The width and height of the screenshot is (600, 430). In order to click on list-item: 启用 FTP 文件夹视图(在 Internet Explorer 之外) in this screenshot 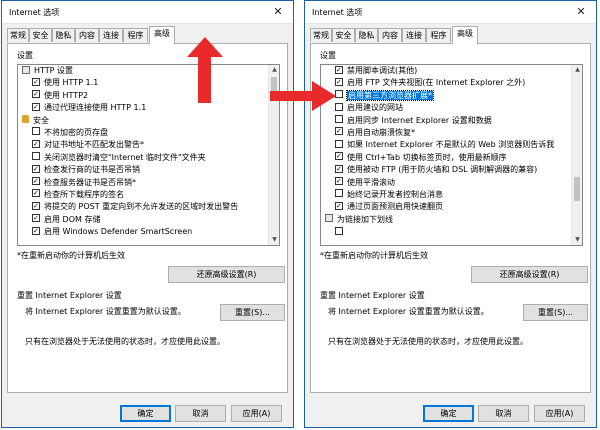, I will do `click(445, 83)`.